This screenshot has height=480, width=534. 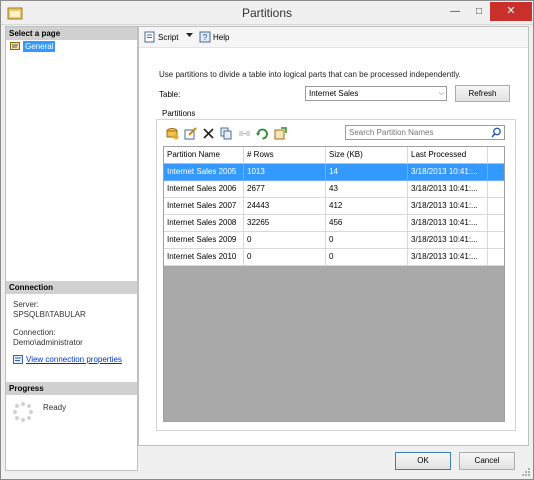 I want to click on ok-button: OK, so click(x=423, y=461).